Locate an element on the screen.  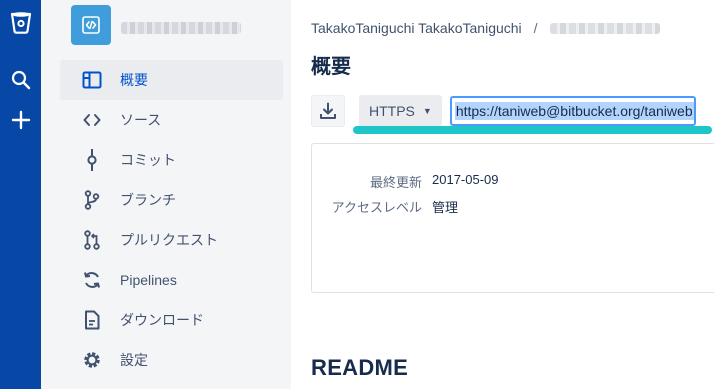
breadcrumb-repo-redacted is located at coordinates (604, 28).